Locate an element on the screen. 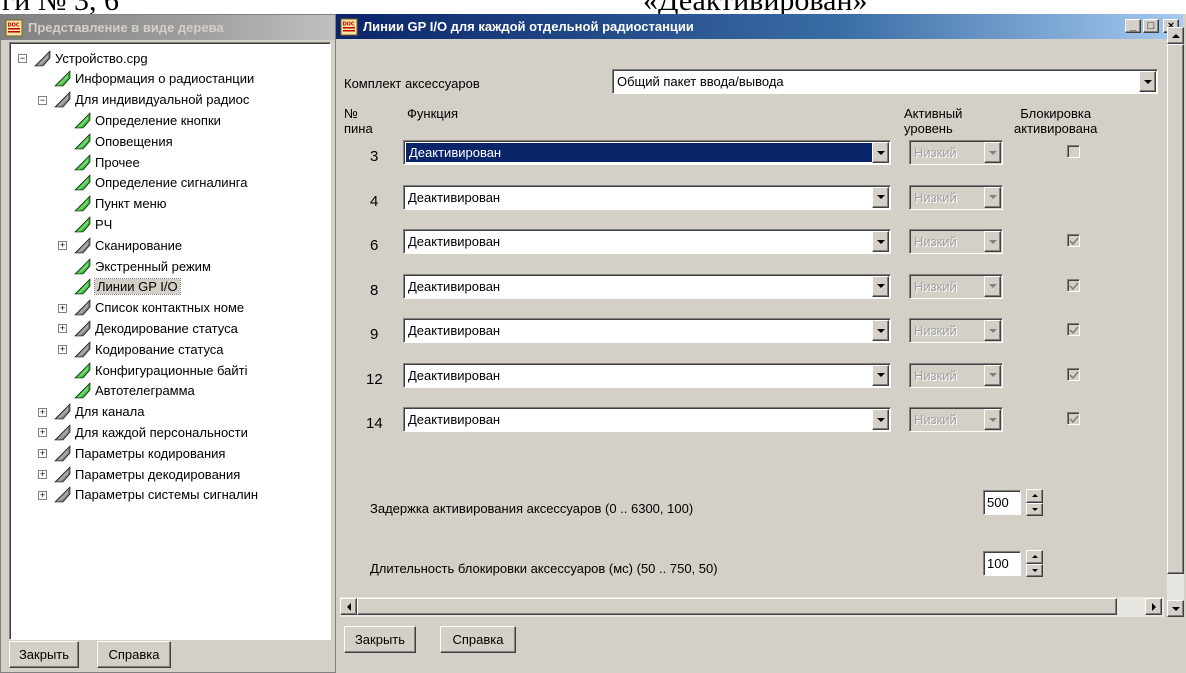 The height and width of the screenshot is (673, 1186). tree-node: Сканирование is located at coordinates (128, 245).